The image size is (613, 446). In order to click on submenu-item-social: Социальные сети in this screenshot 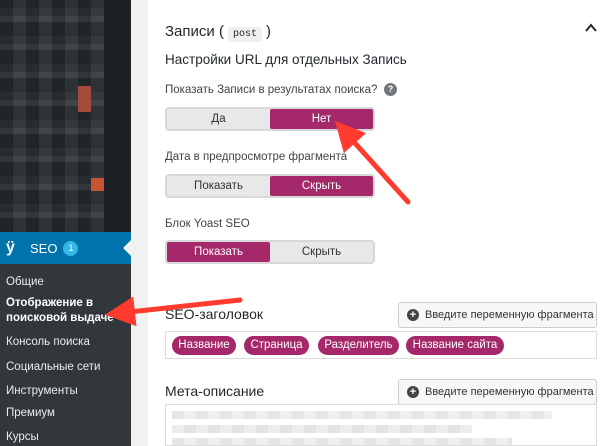, I will do `click(53, 367)`.